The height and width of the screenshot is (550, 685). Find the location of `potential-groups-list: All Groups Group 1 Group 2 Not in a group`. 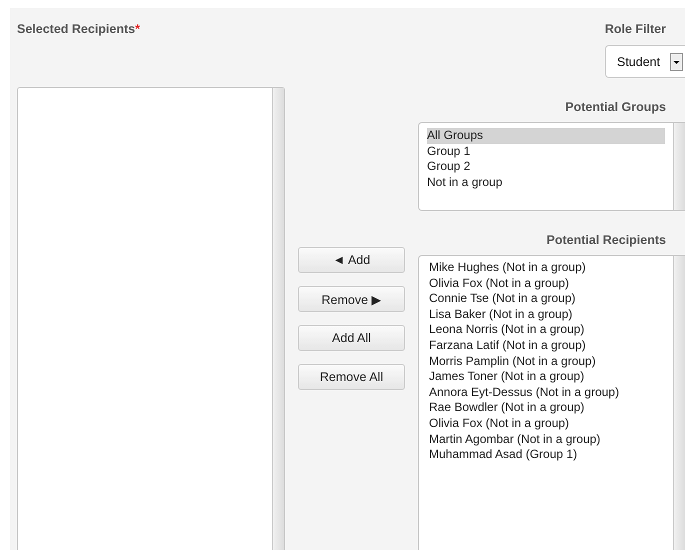

potential-groups-list: All Groups Group 1 Group 2 Not in a group is located at coordinates (551, 166).